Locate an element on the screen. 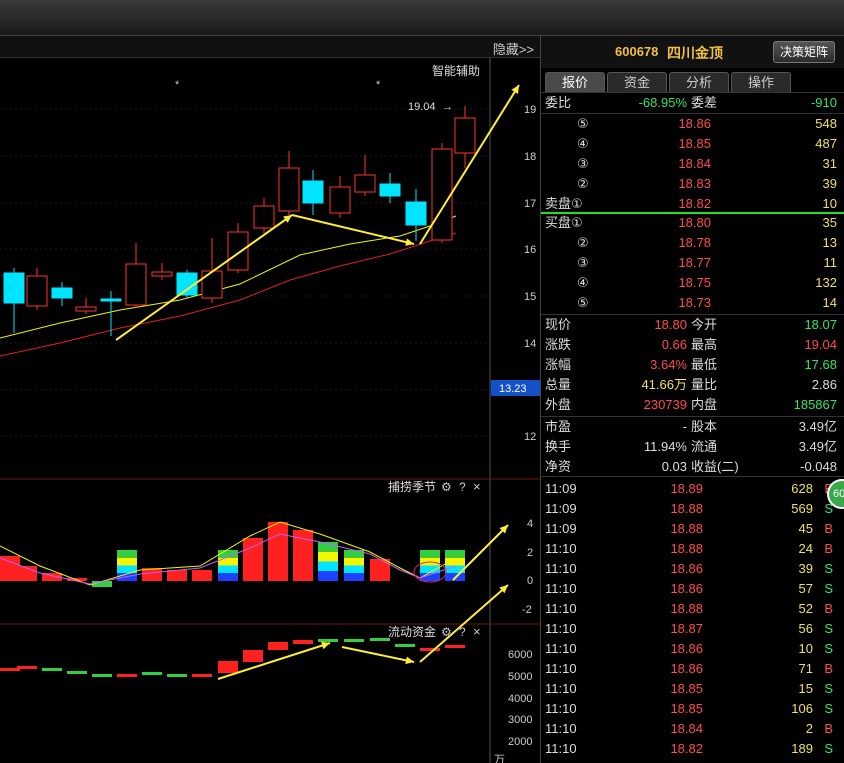 This screenshot has height=763, width=844. ask-row: 卖盘① 18.82 10 is located at coordinates (692, 204).